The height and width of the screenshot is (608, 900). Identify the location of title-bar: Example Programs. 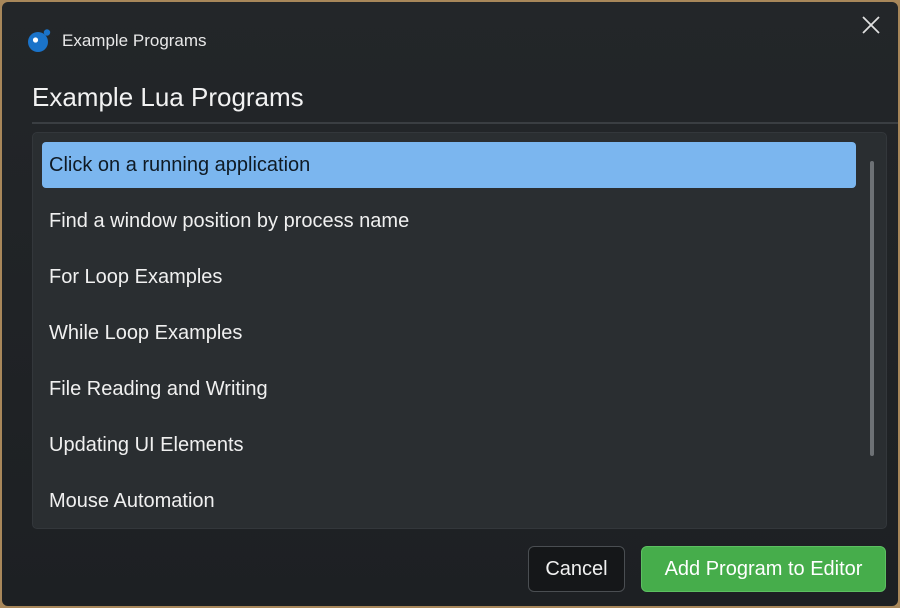
(450, 37).